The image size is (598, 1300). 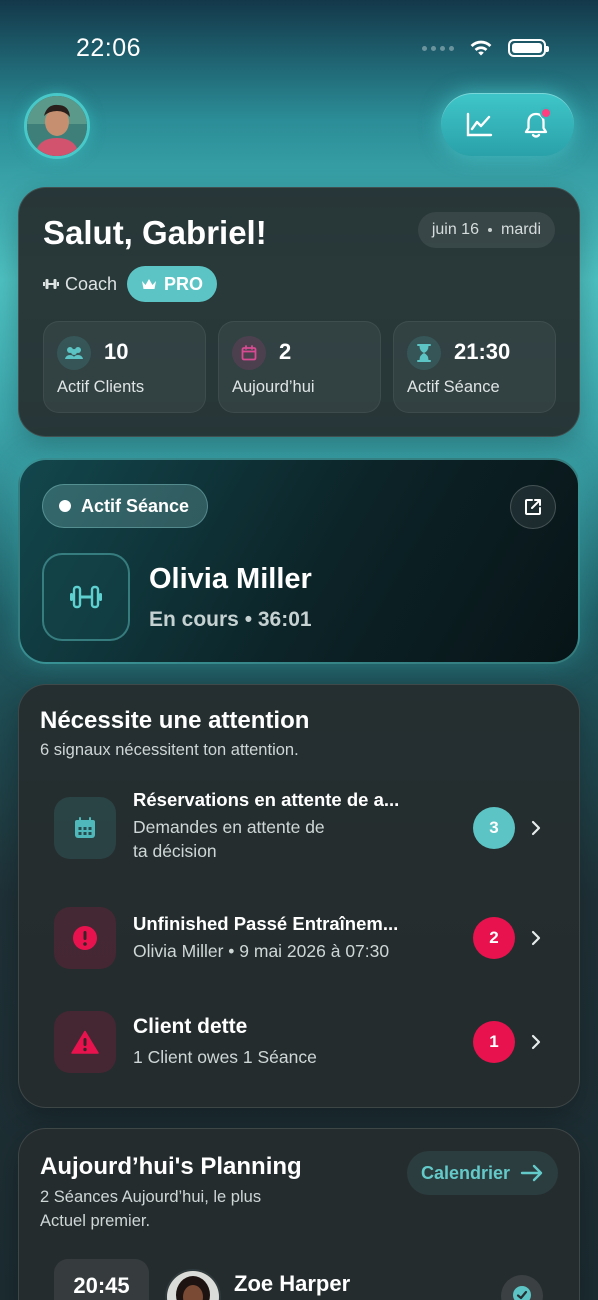 What do you see at coordinates (273, 387) in the screenshot?
I see `stat-label: Aujourd’hui` at bounding box center [273, 387].